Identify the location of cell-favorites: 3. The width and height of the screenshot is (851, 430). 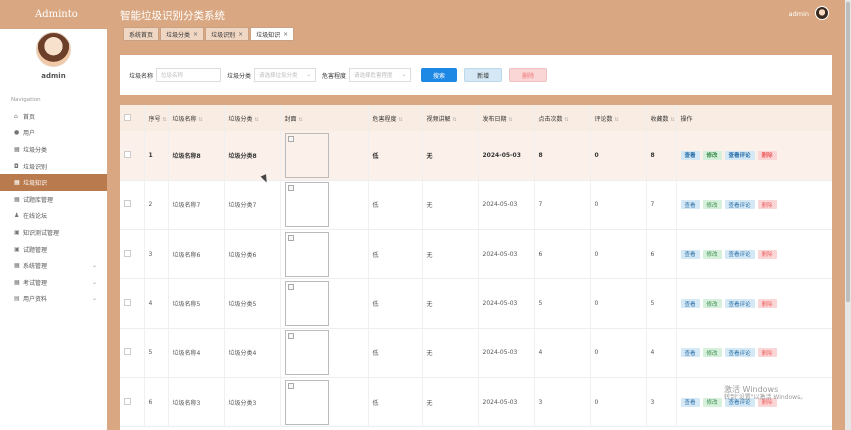
(661, 402).